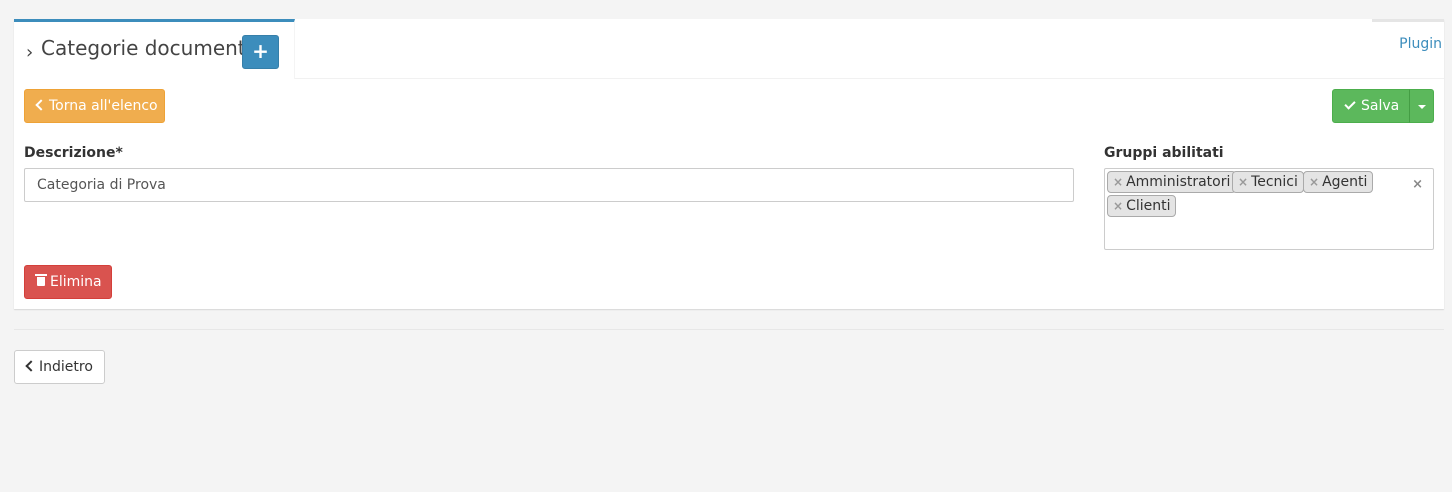 The image size is (1452, 492). Describe the element at coordinates (1417, 184) in the screenshot. I see `clear-all-icon: ×` at that location.